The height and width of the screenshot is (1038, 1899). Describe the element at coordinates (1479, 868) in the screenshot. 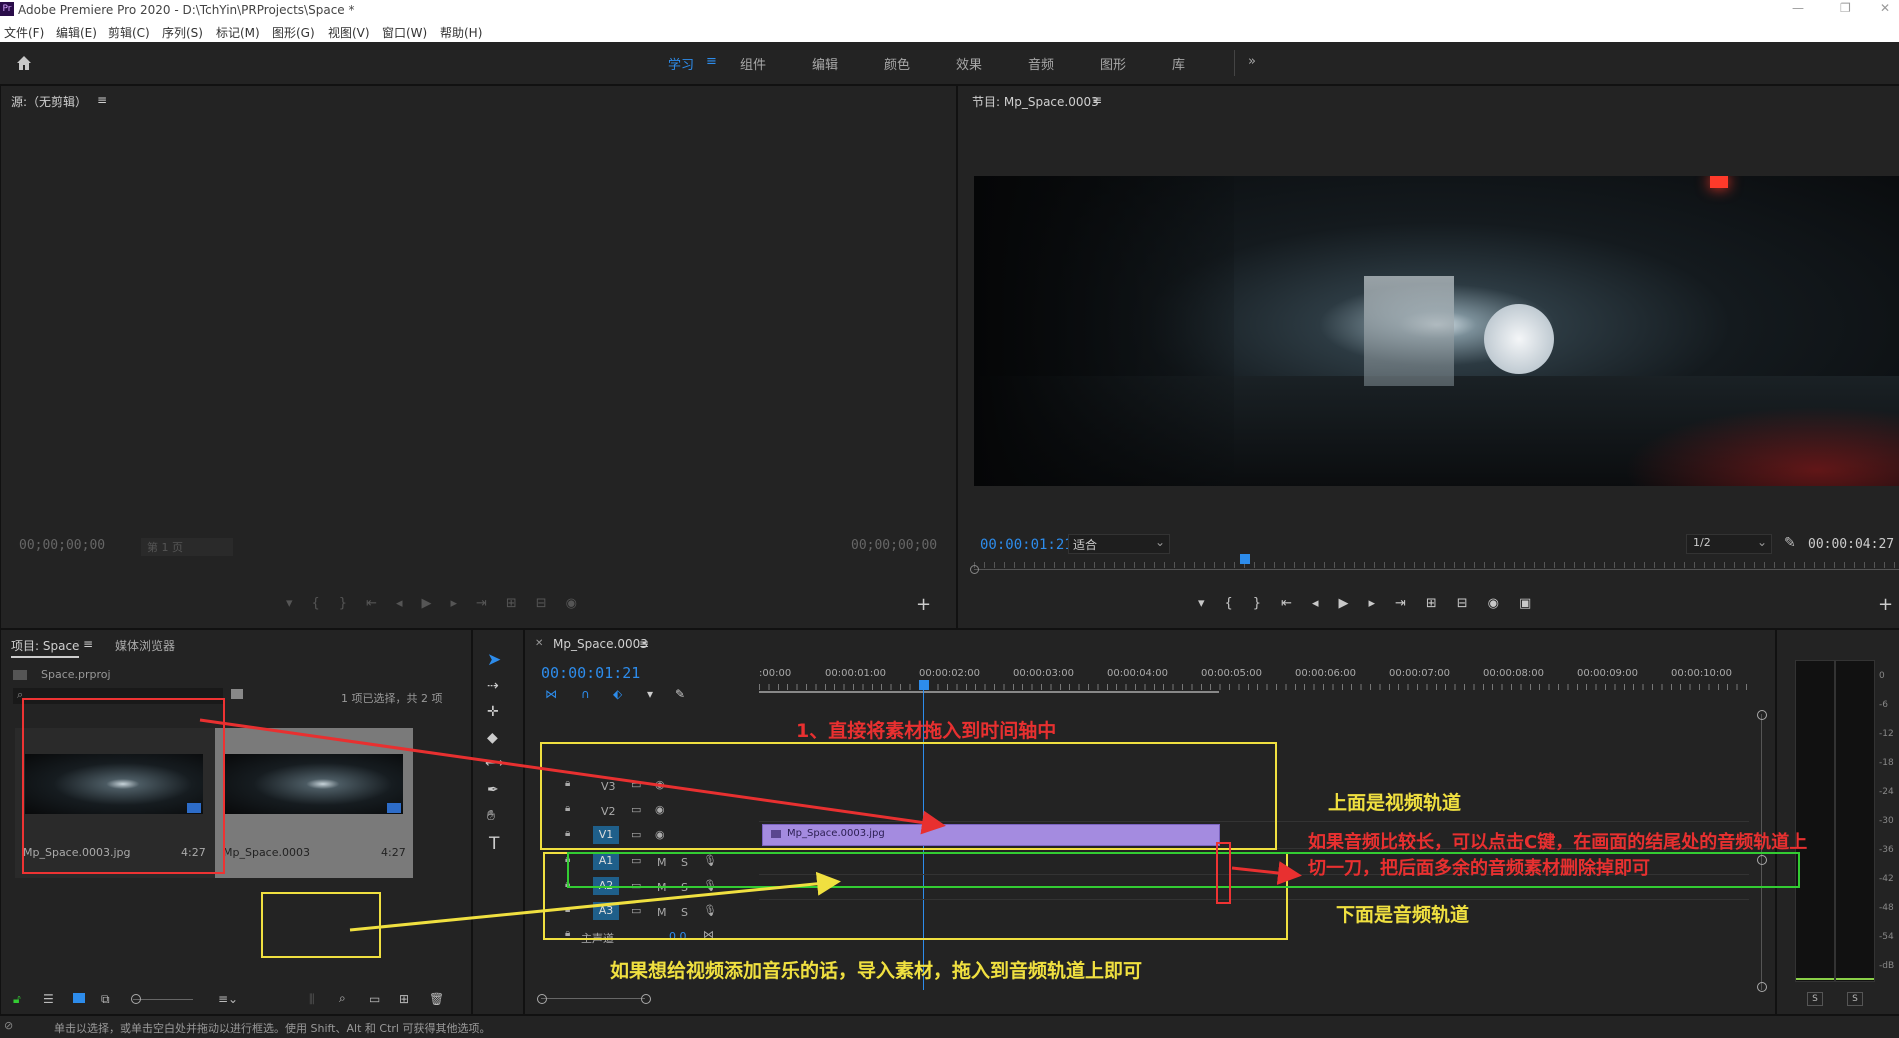

I see `annotation-audio-tip-line2: 切一刀，把后面多余的音频素材删除掉即可` at that location.